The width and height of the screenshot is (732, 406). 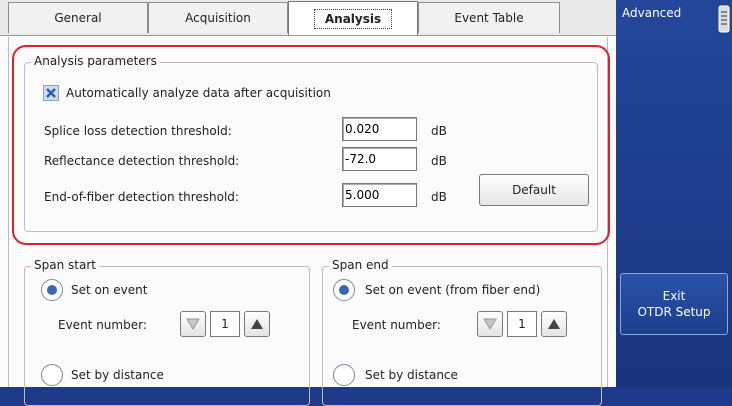 What do you see at coordinates (344, 375) in the screenshot?
I see `span-end-set-by-distance-radio` at bounding box center [344, 375].